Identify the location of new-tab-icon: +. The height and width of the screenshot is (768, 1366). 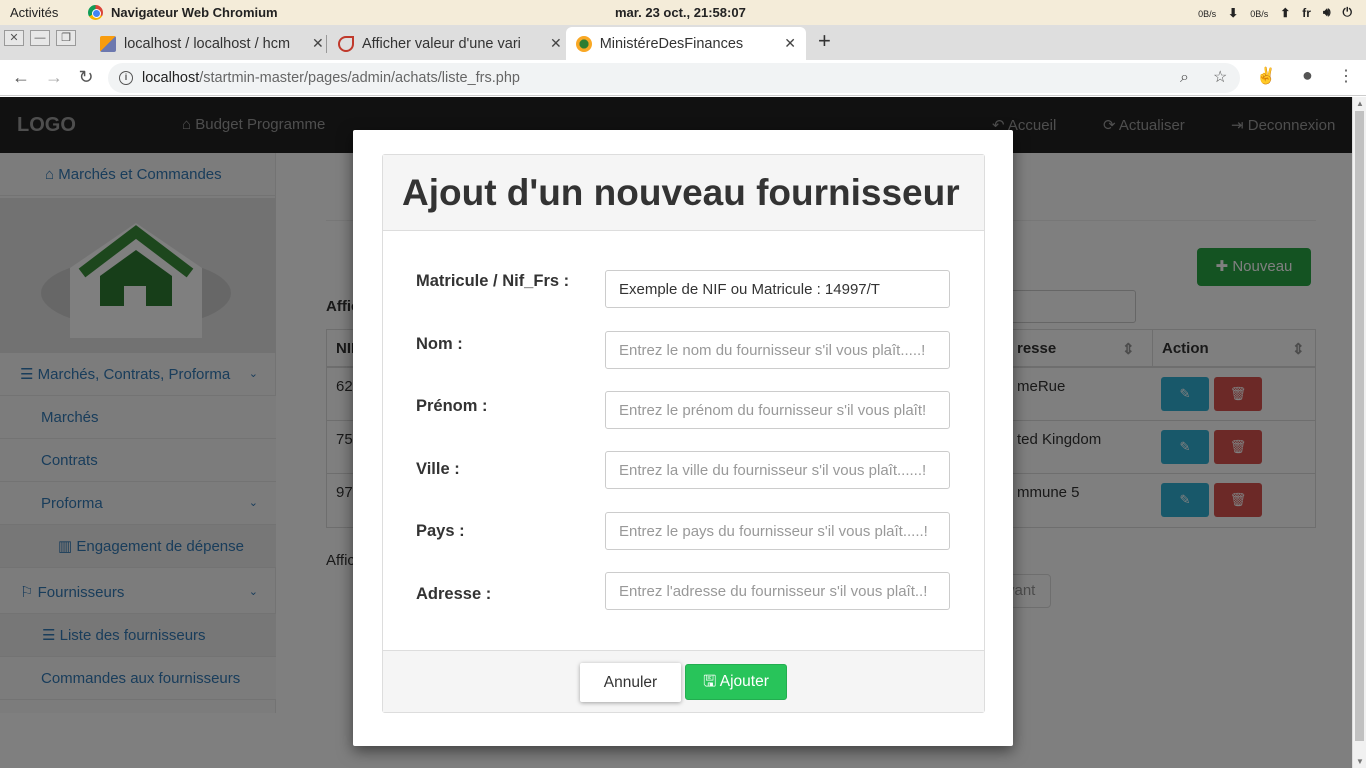
(824, 41).